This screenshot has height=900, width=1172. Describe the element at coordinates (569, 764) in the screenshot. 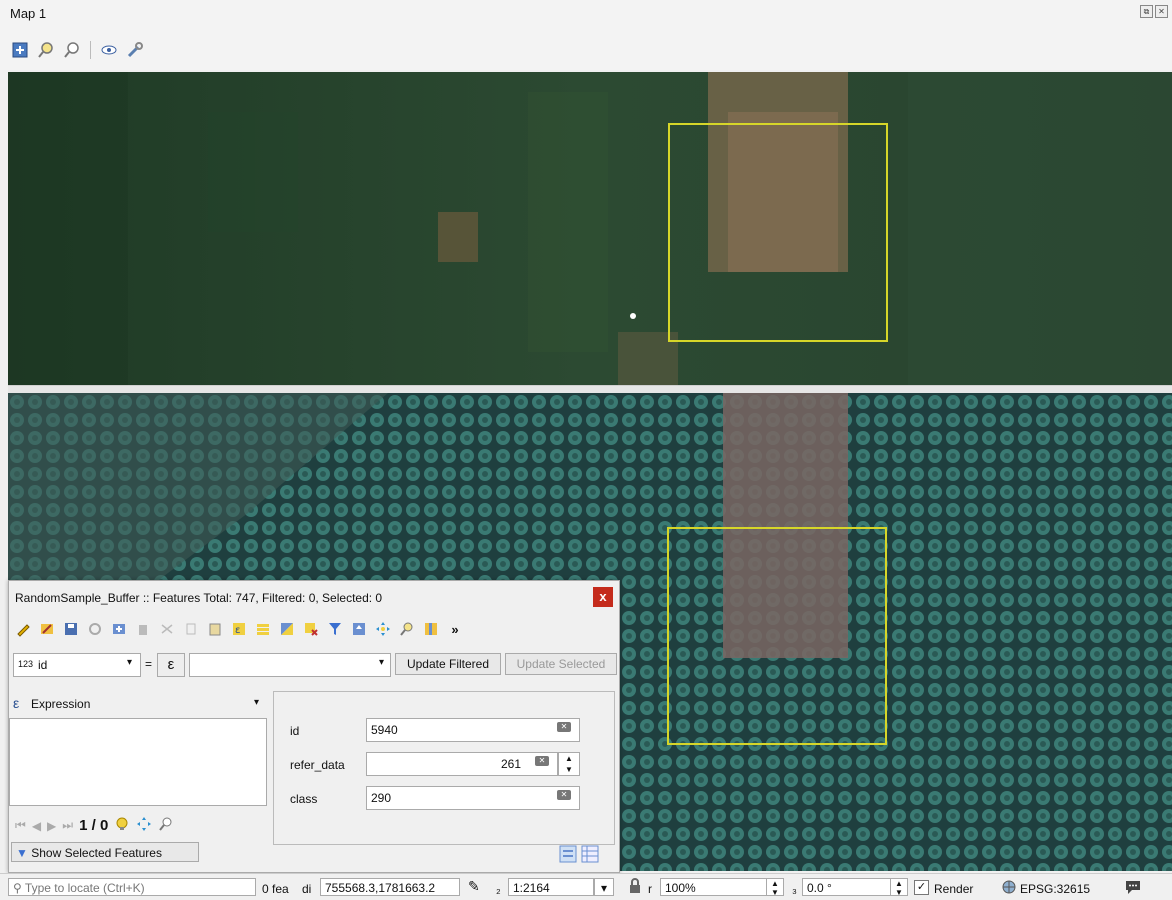

I see `spinbox-arrows: ▲ ▼` at that location.